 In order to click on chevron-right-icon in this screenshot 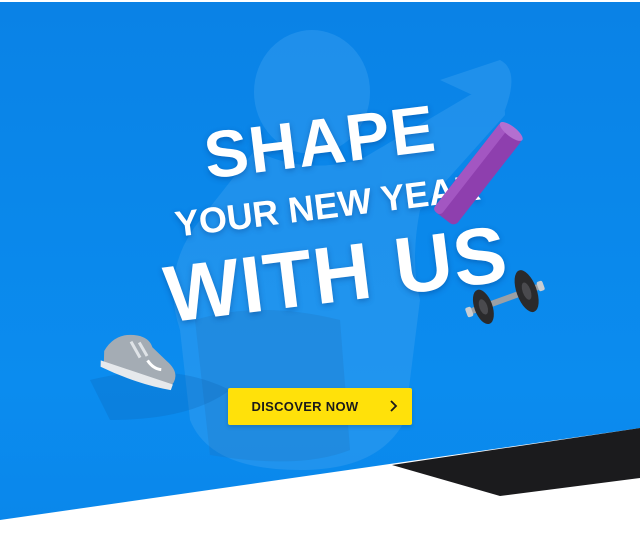, I will do `click(394, 406)`.